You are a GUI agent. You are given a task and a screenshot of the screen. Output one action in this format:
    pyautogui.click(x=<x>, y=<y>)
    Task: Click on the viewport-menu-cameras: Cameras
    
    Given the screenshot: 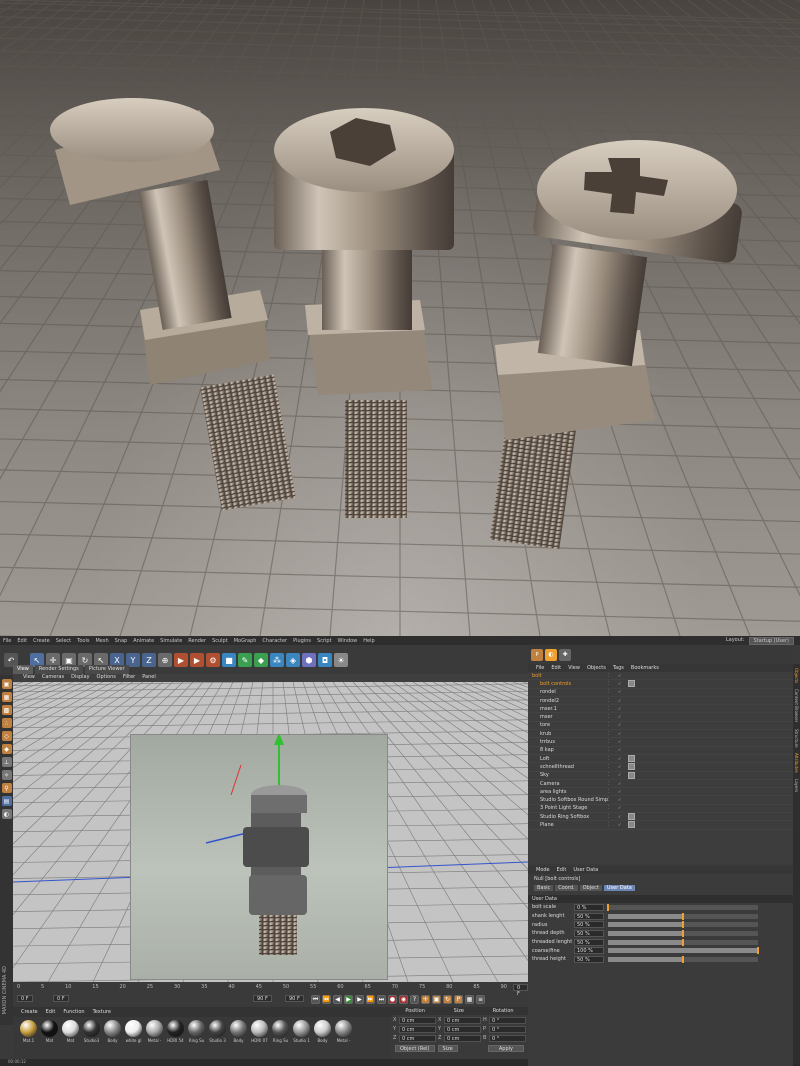 What is the action you would take?
    pyautogui.click(x=53, y=678)
    